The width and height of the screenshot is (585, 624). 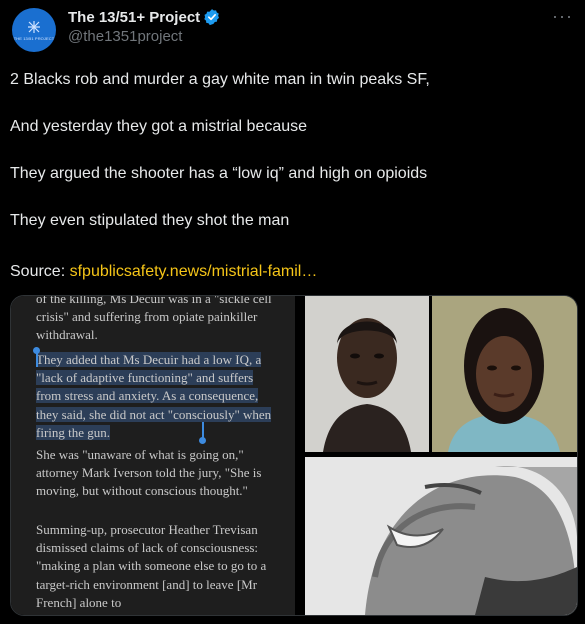 What do you see at coordinates (34, 38) in the screenshot?
I see `avatar-label: THE 13/51 PROJECT` at bounding box center [34, 38].